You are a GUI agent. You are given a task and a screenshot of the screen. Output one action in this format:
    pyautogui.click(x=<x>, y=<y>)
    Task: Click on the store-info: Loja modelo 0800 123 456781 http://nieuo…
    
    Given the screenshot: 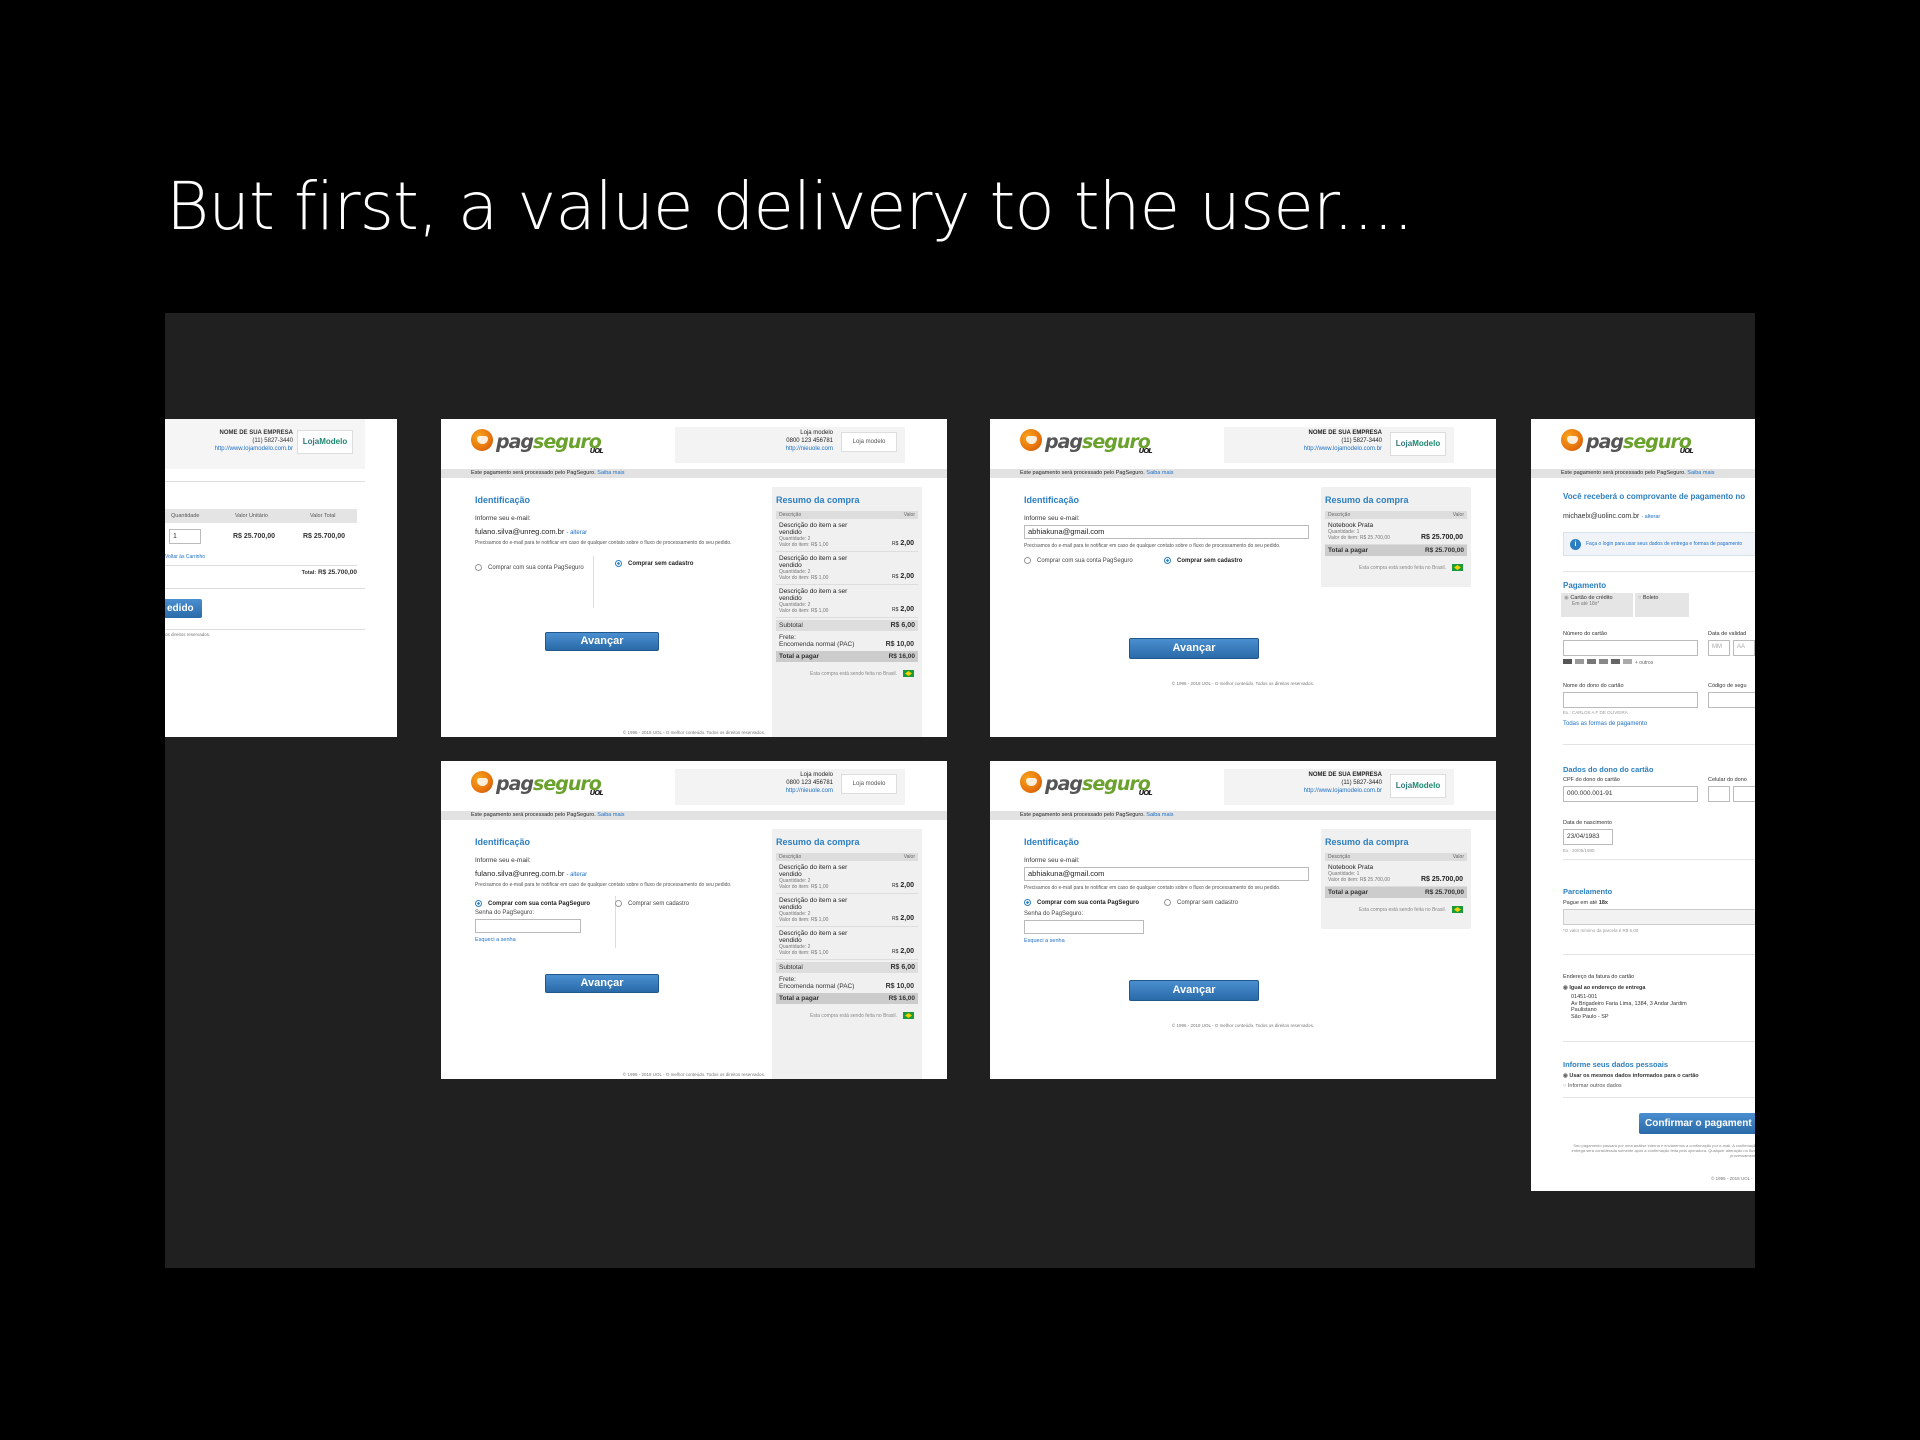 What is the action you would take?
    pyautogui.click(x=790, y=787)
    